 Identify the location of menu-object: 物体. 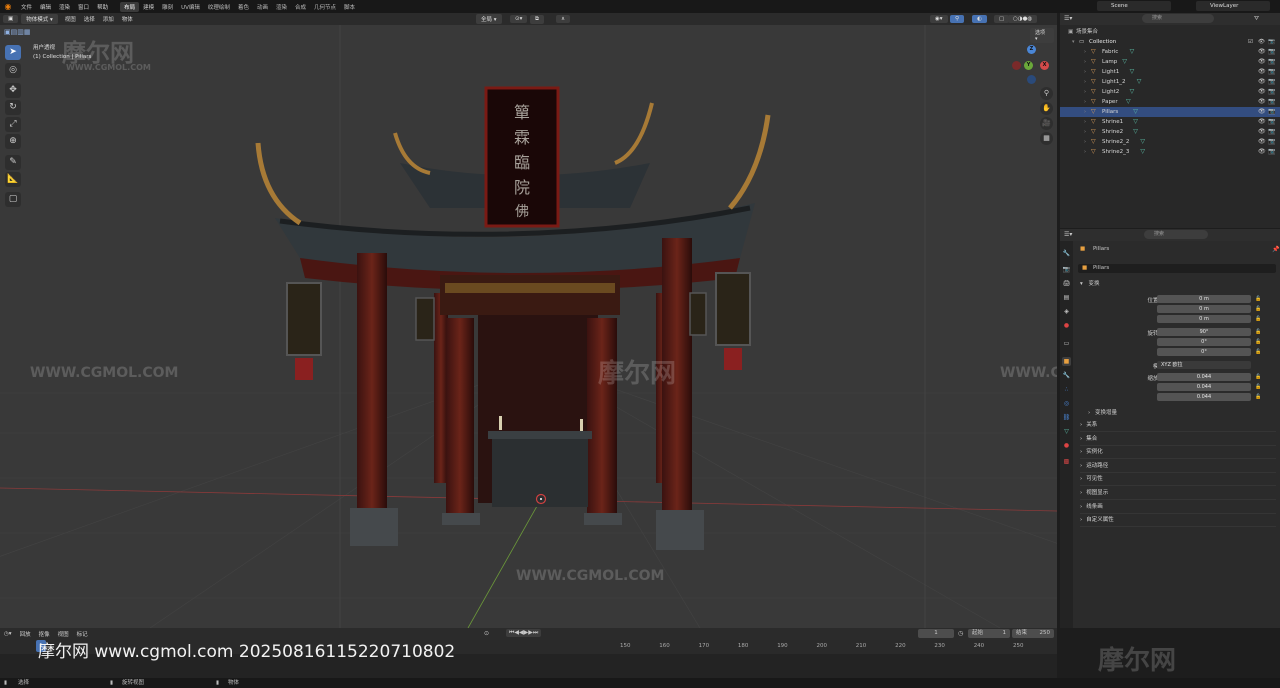
(127, 19).